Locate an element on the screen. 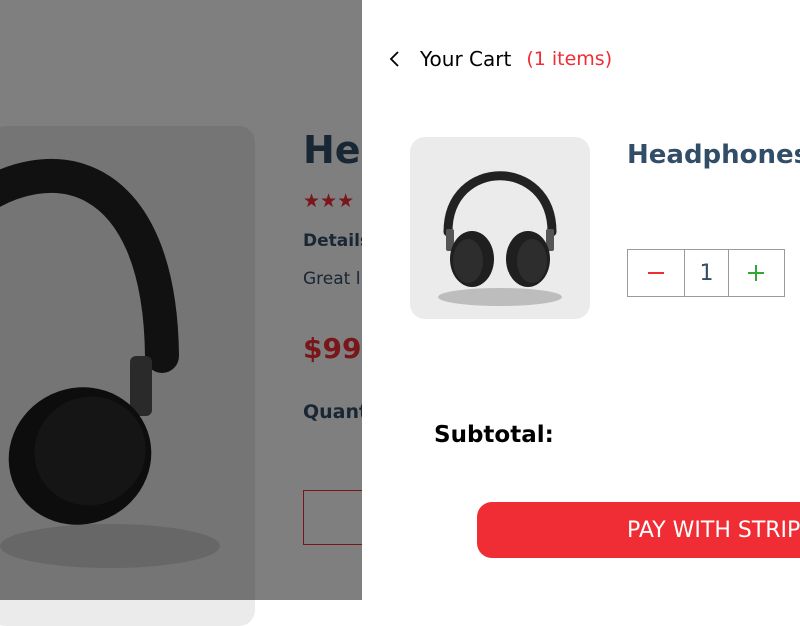  subtotal-label: Subtotal: is located at coordinates (494, 435).